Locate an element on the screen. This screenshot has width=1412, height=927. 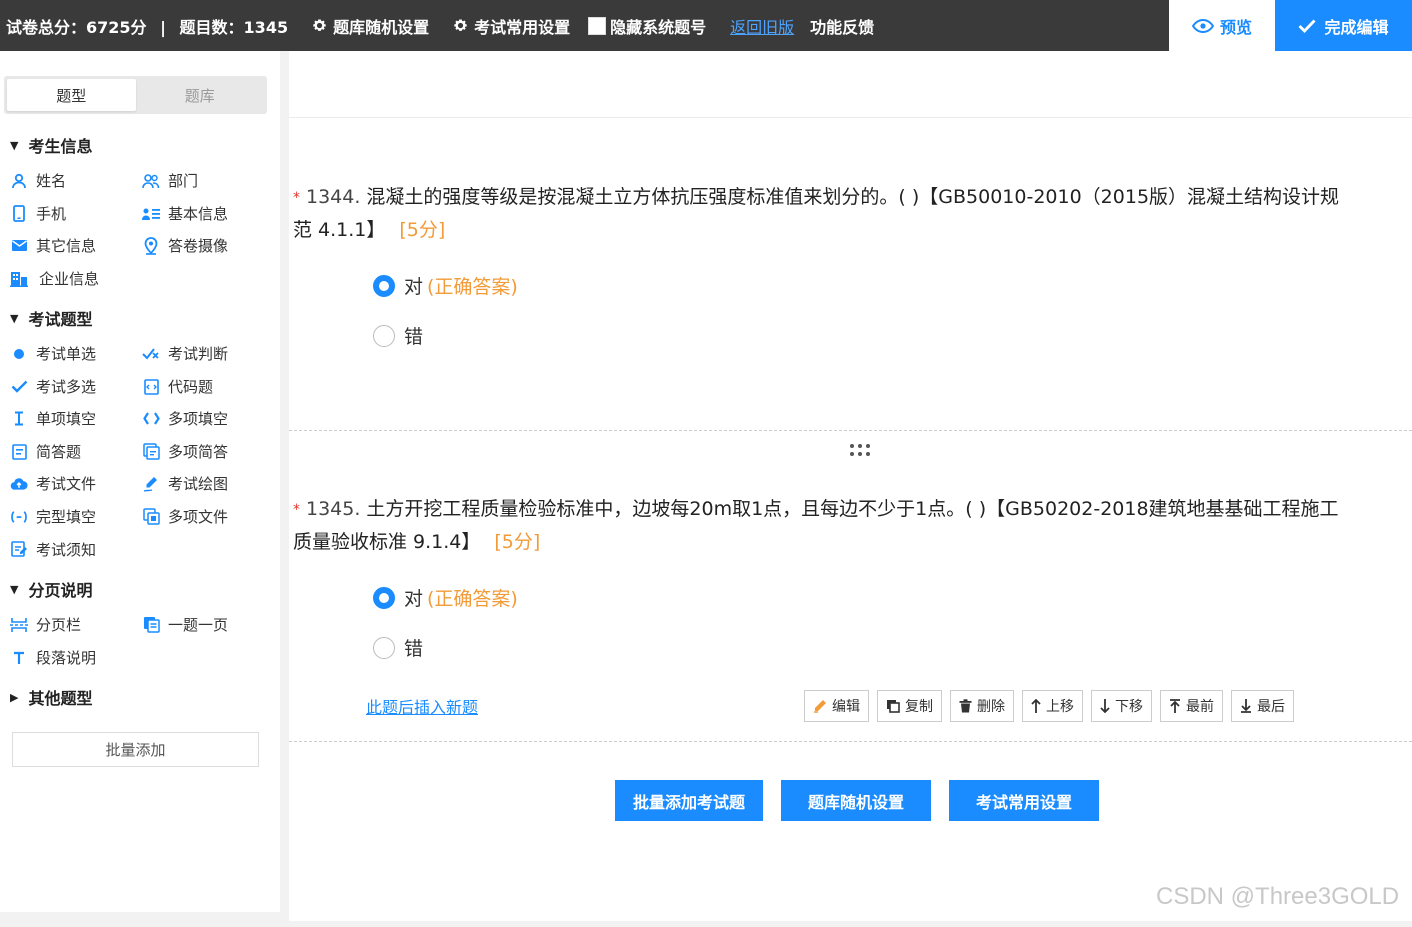
sidebar-item-true-false: 考试判断 is located at coordinates (185, 353).